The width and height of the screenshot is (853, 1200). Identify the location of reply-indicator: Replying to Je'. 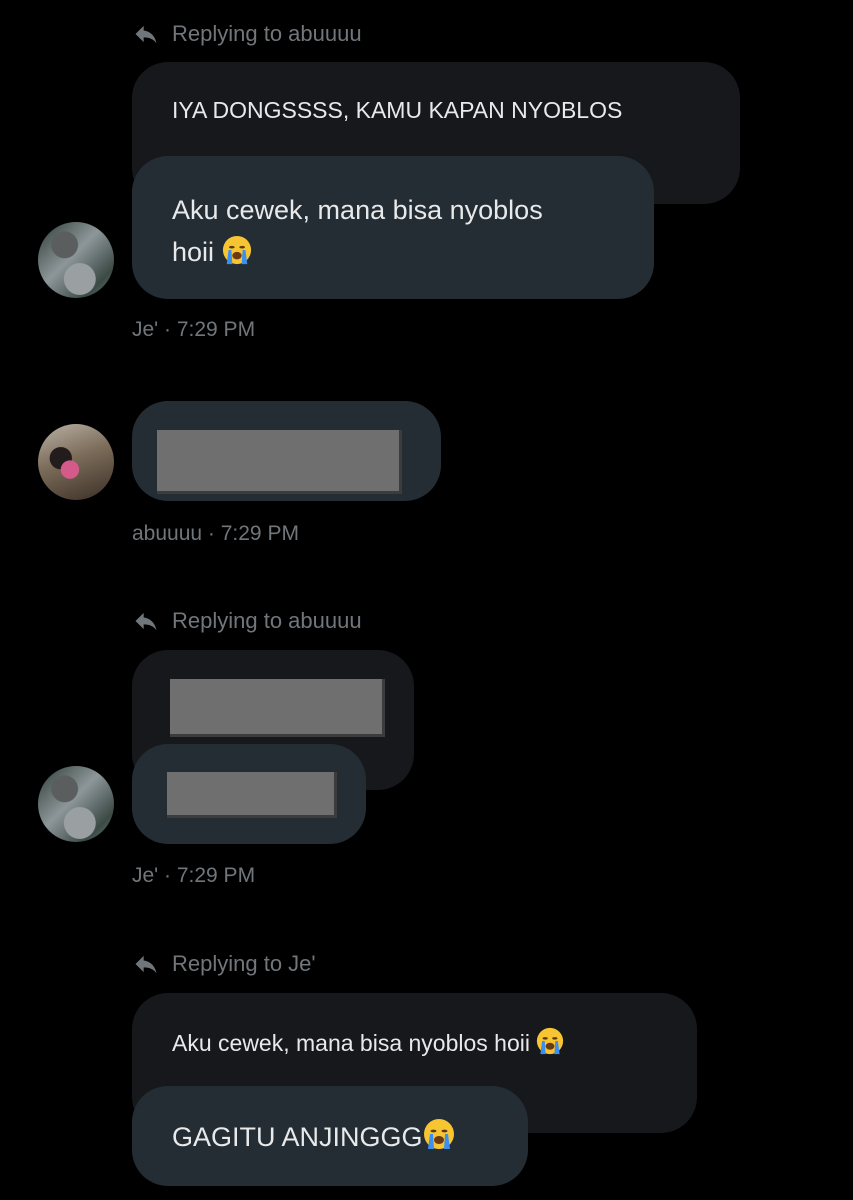
(224, 964).